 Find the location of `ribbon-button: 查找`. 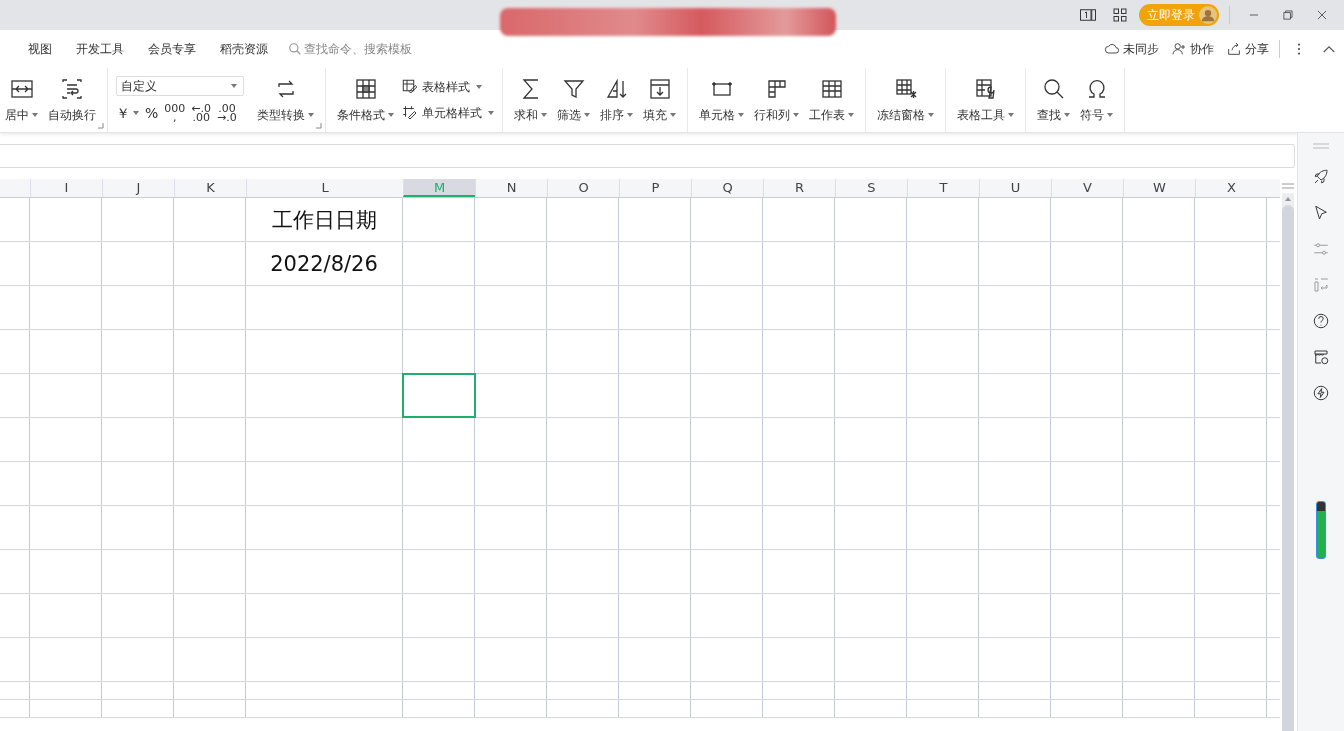

ribbon-button: 查找 is located at coordinates (1053, 100).